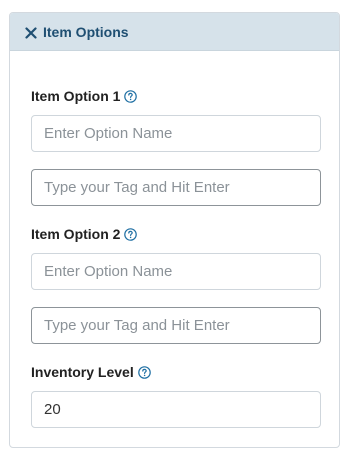 The image size is (350, 457). Describe the element at coordinates (76, 234) in the screenshot. I see `item-option-2-label-text: Item Option 2` at that location.